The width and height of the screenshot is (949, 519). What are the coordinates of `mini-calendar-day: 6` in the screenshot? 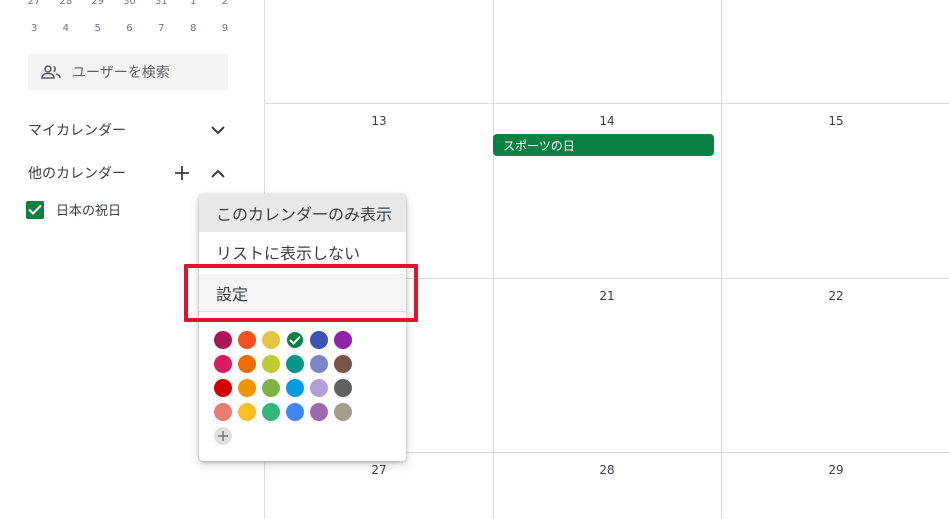 It's located at (129, 28).